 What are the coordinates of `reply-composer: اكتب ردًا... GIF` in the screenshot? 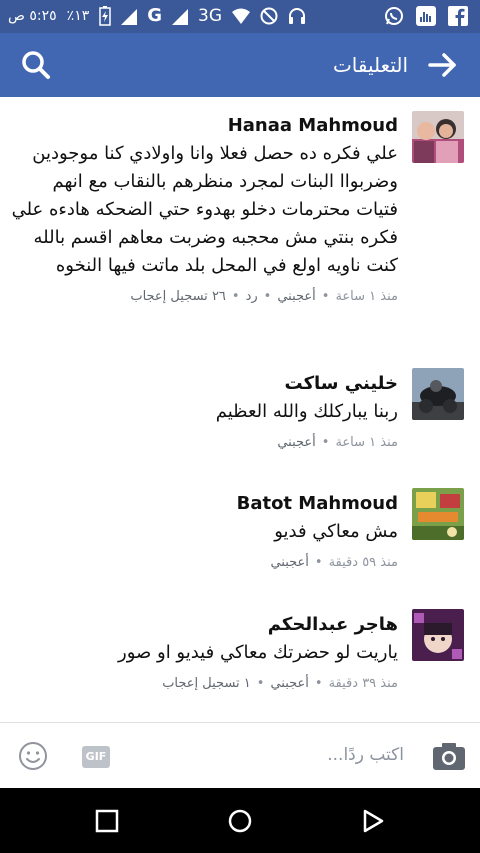 It's located at (240, 755).